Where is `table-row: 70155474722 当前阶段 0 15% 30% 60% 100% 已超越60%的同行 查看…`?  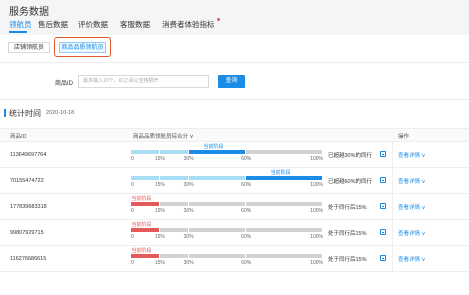 table-row: 70155474722 当前阶段 0 15% 30% 60% 100% 已超越60%的同行 查看… is located at coordinates (234, 181).